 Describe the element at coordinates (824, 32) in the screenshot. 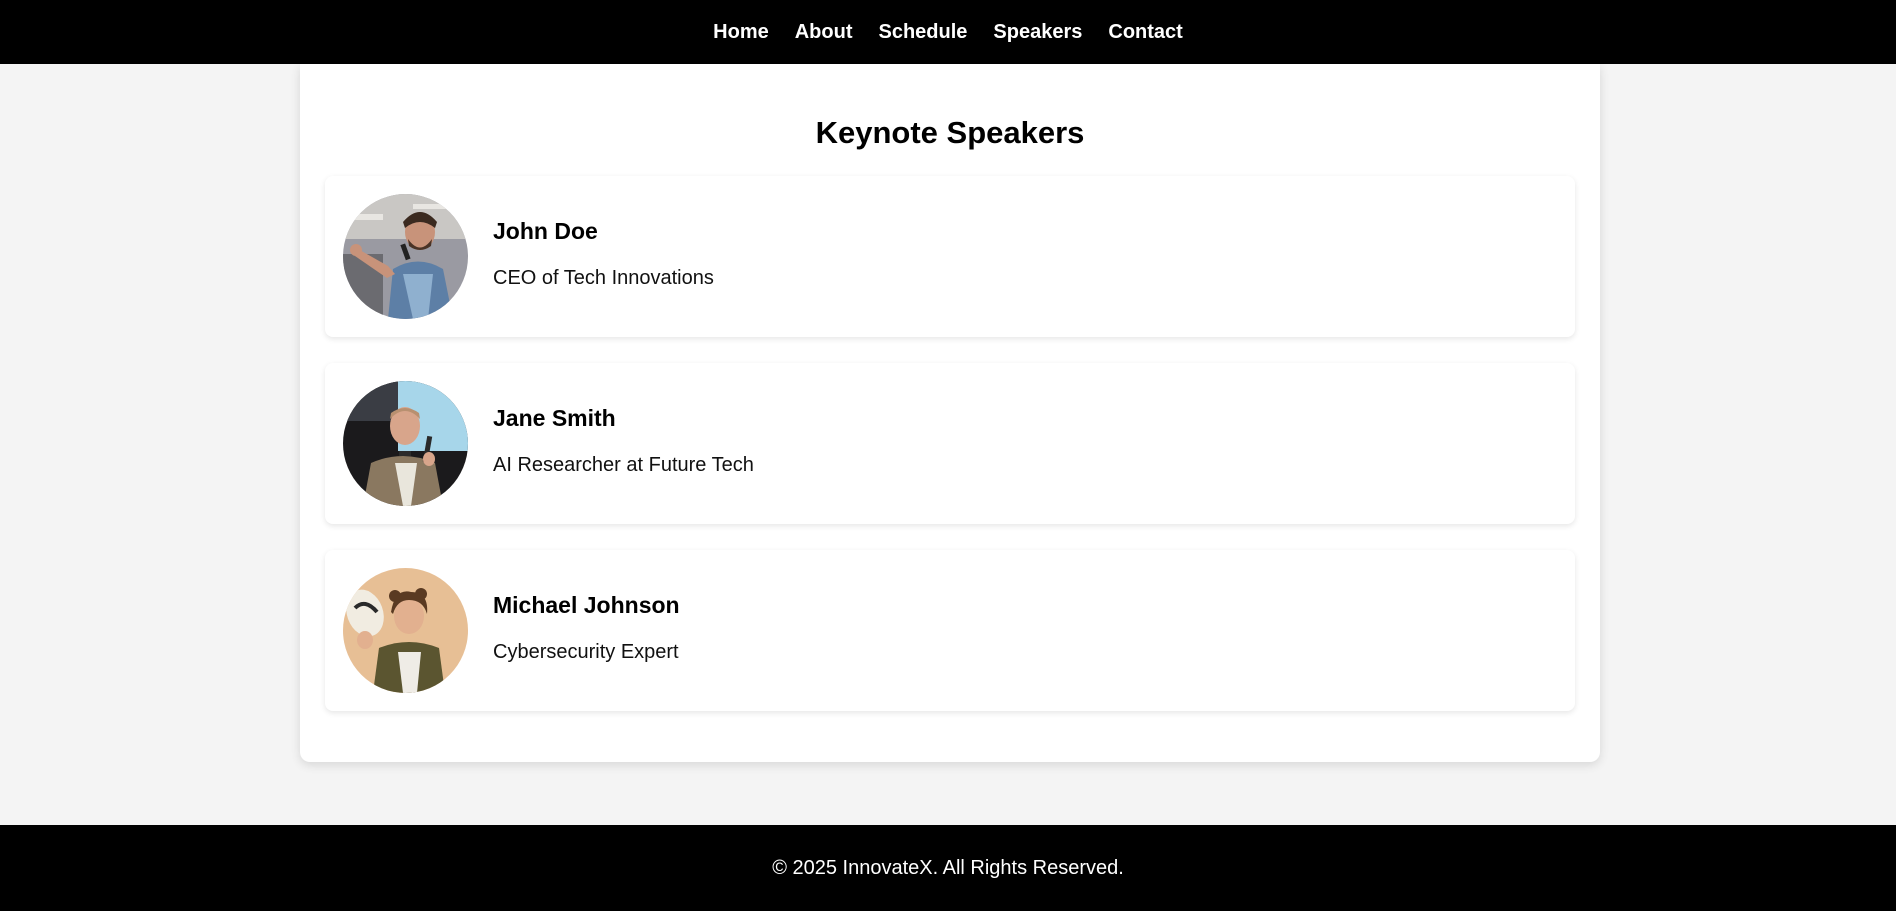

I see `nav-link-about: About` at that location.